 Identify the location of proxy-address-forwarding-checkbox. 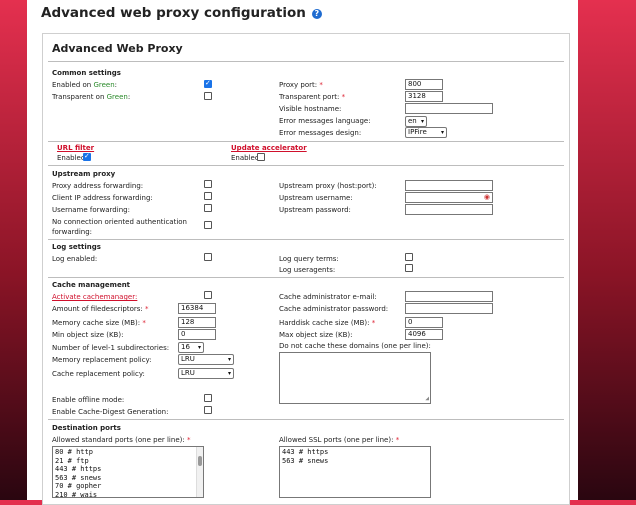
(208, 184).